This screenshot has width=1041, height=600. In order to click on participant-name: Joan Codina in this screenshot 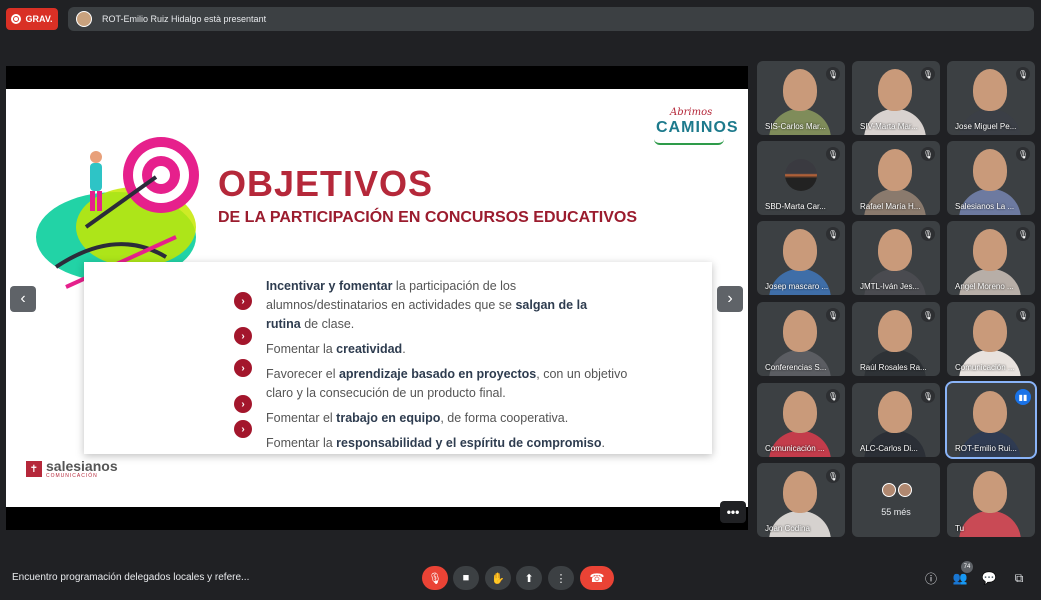, I will do `click(787, 528)`.